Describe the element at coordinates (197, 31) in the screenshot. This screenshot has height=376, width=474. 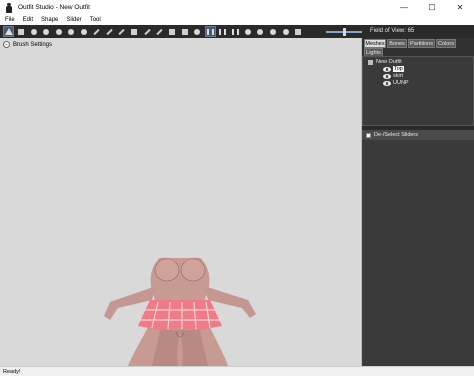
I see `rotate-tool-button` at that location.